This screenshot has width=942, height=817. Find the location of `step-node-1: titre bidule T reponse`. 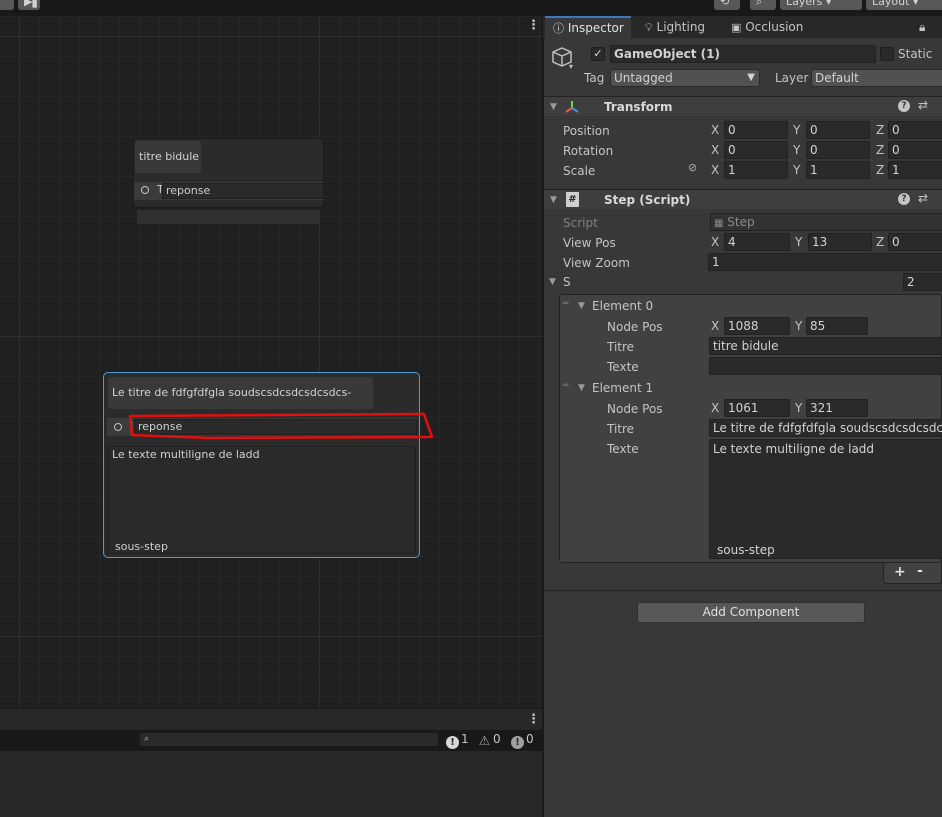

step-node-1: titre bidule T reponse is located at coordinates (228, 173).